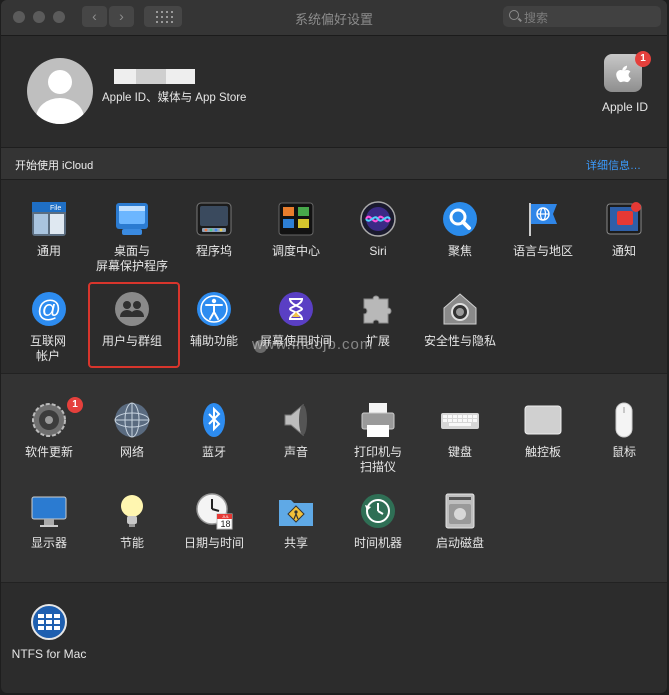 This screenshot has height=695, width=669. Describe the element at coordinates (459, 452) in the screenshot. I see `pref-label: 键盘` at that location.